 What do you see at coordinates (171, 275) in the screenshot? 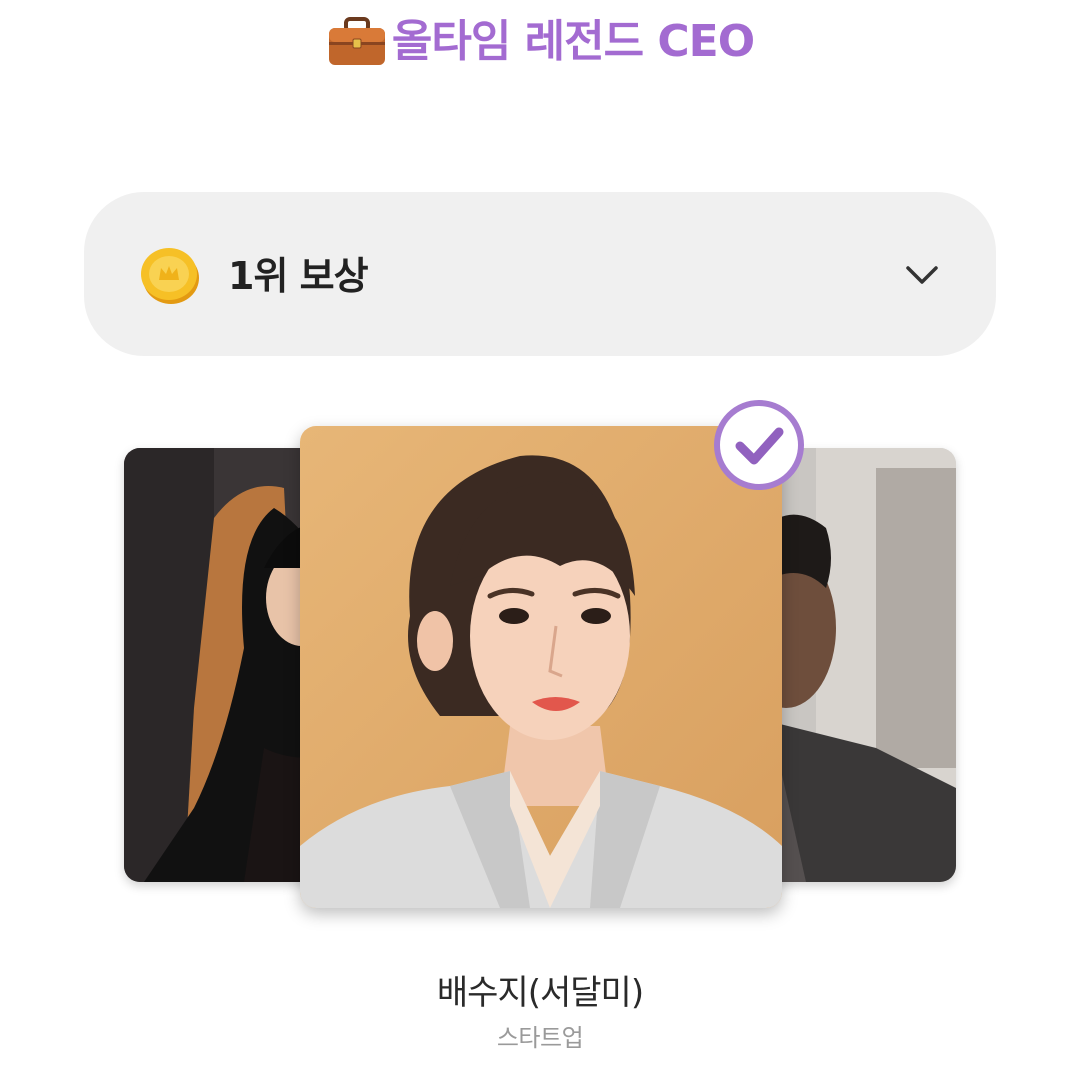
I see `coin-icon` at bounding box center [171, 275].